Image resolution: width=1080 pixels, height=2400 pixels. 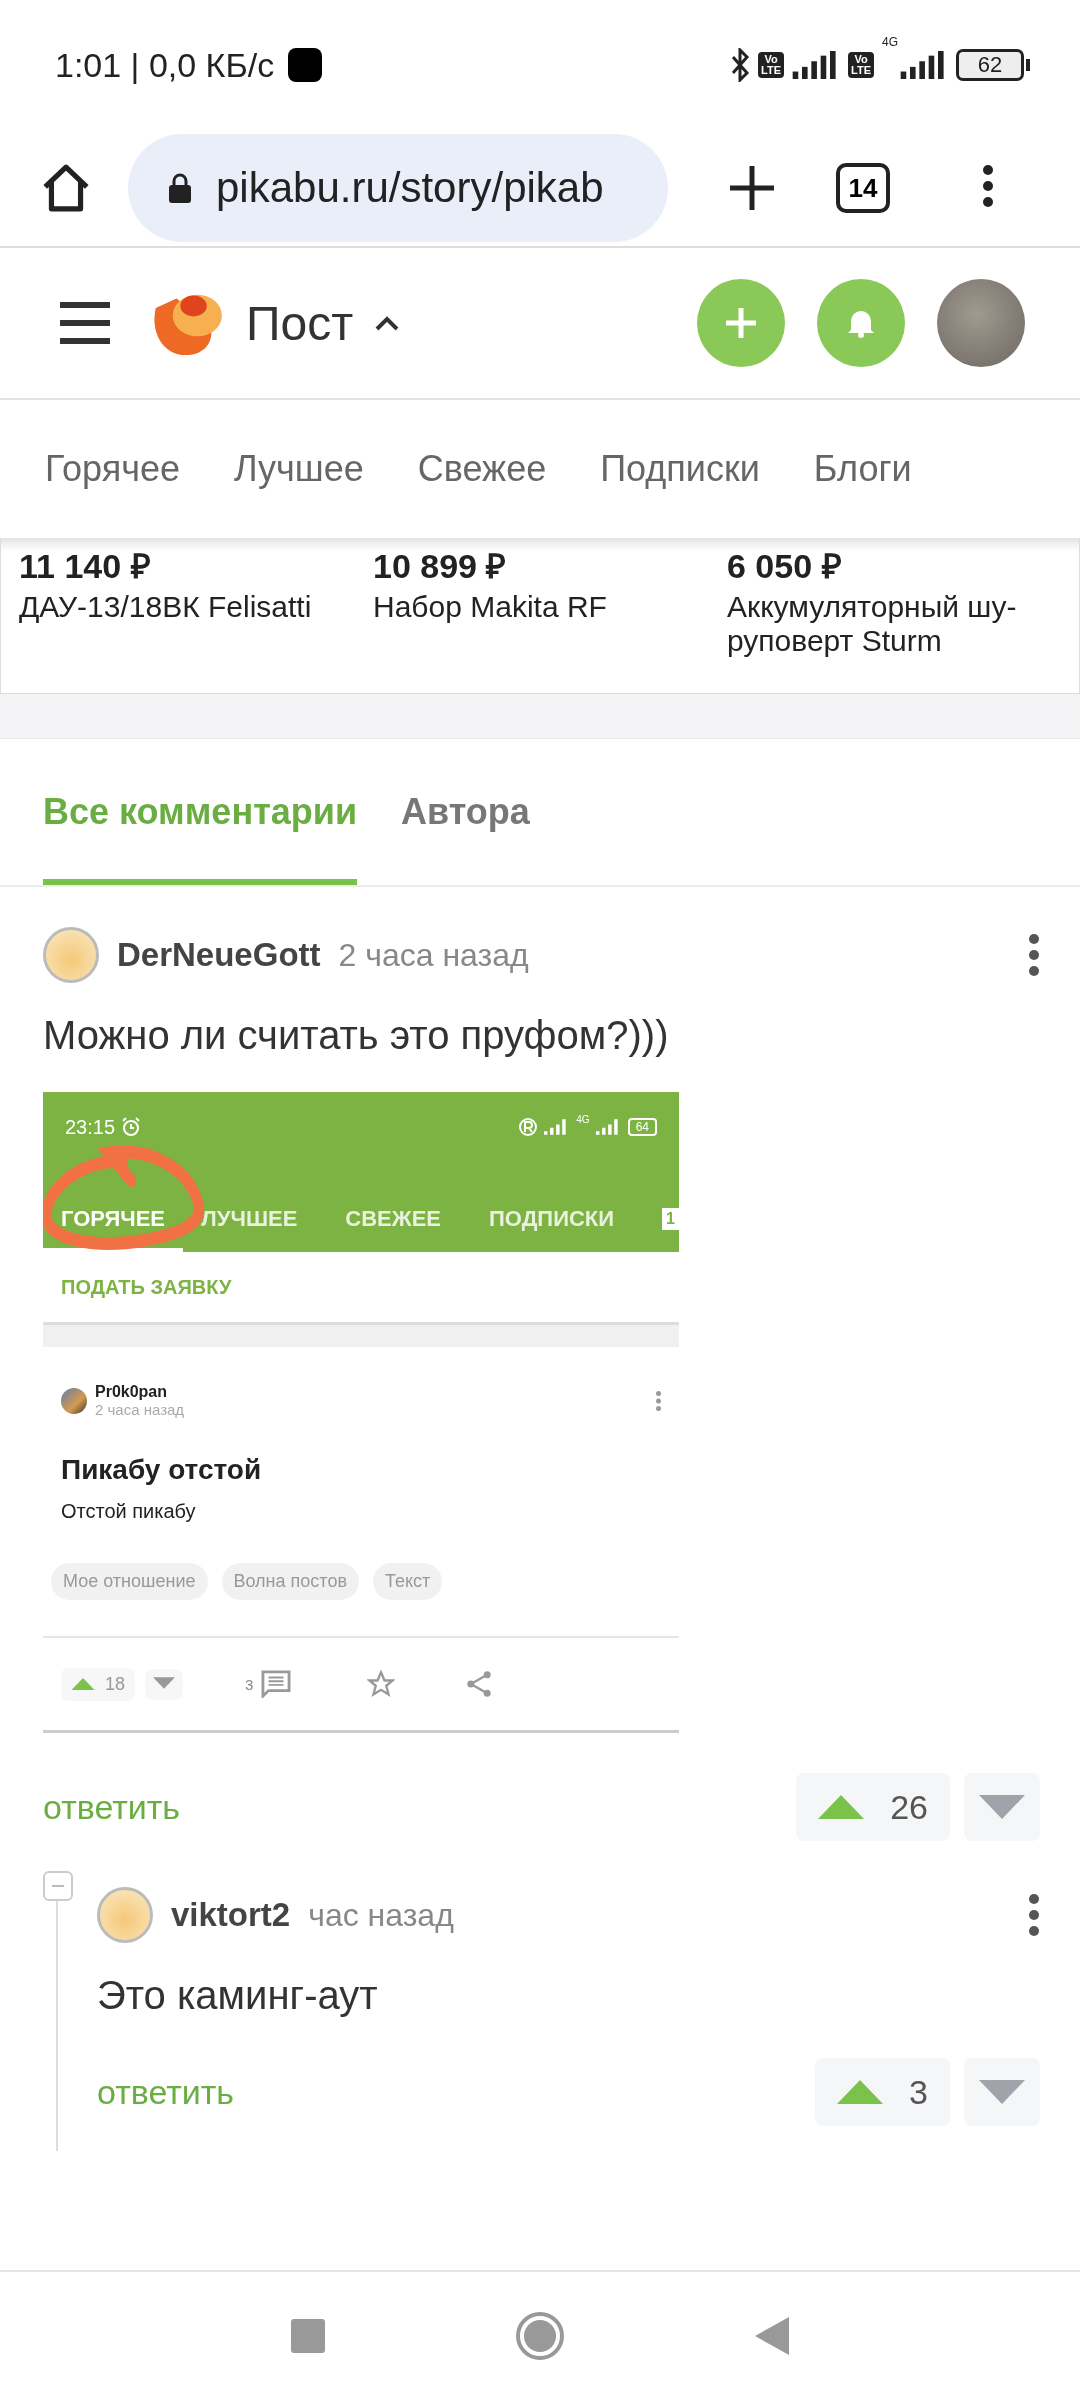 What do you see at coordinates (299, 469) in the screenshot?
I see `nav-tab: Лучшее` at bounding box center [299, 469].